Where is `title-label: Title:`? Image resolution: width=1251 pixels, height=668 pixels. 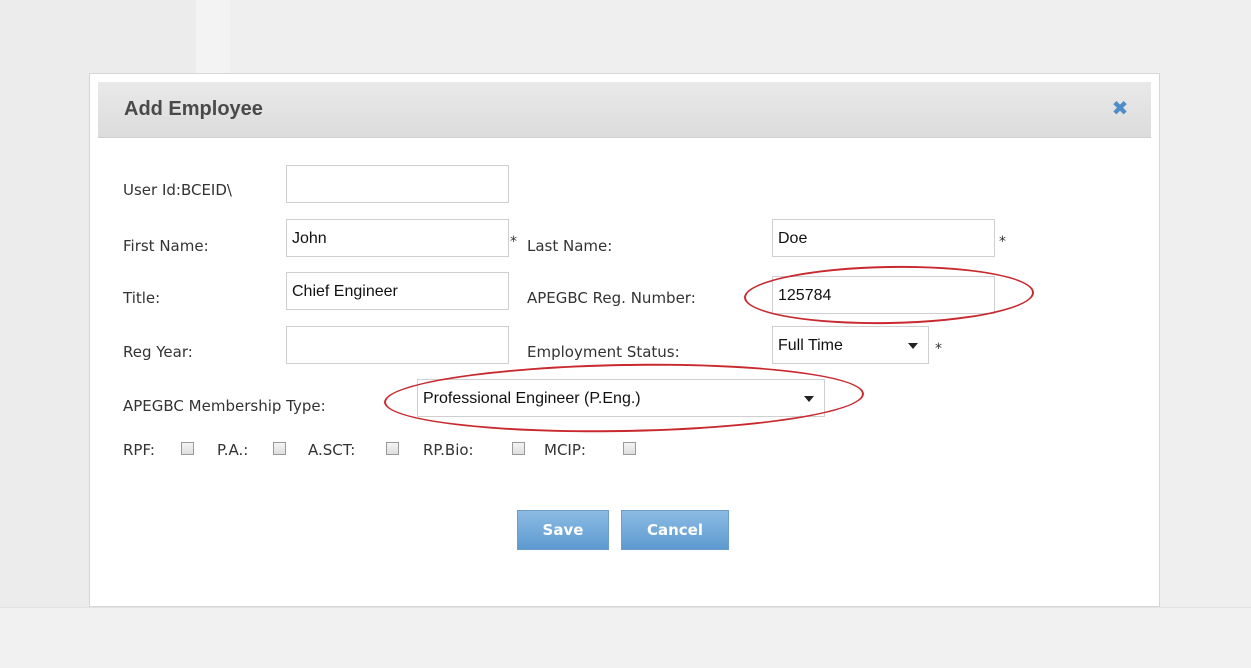
title-label: Title: is located at coordinates (142, 298).